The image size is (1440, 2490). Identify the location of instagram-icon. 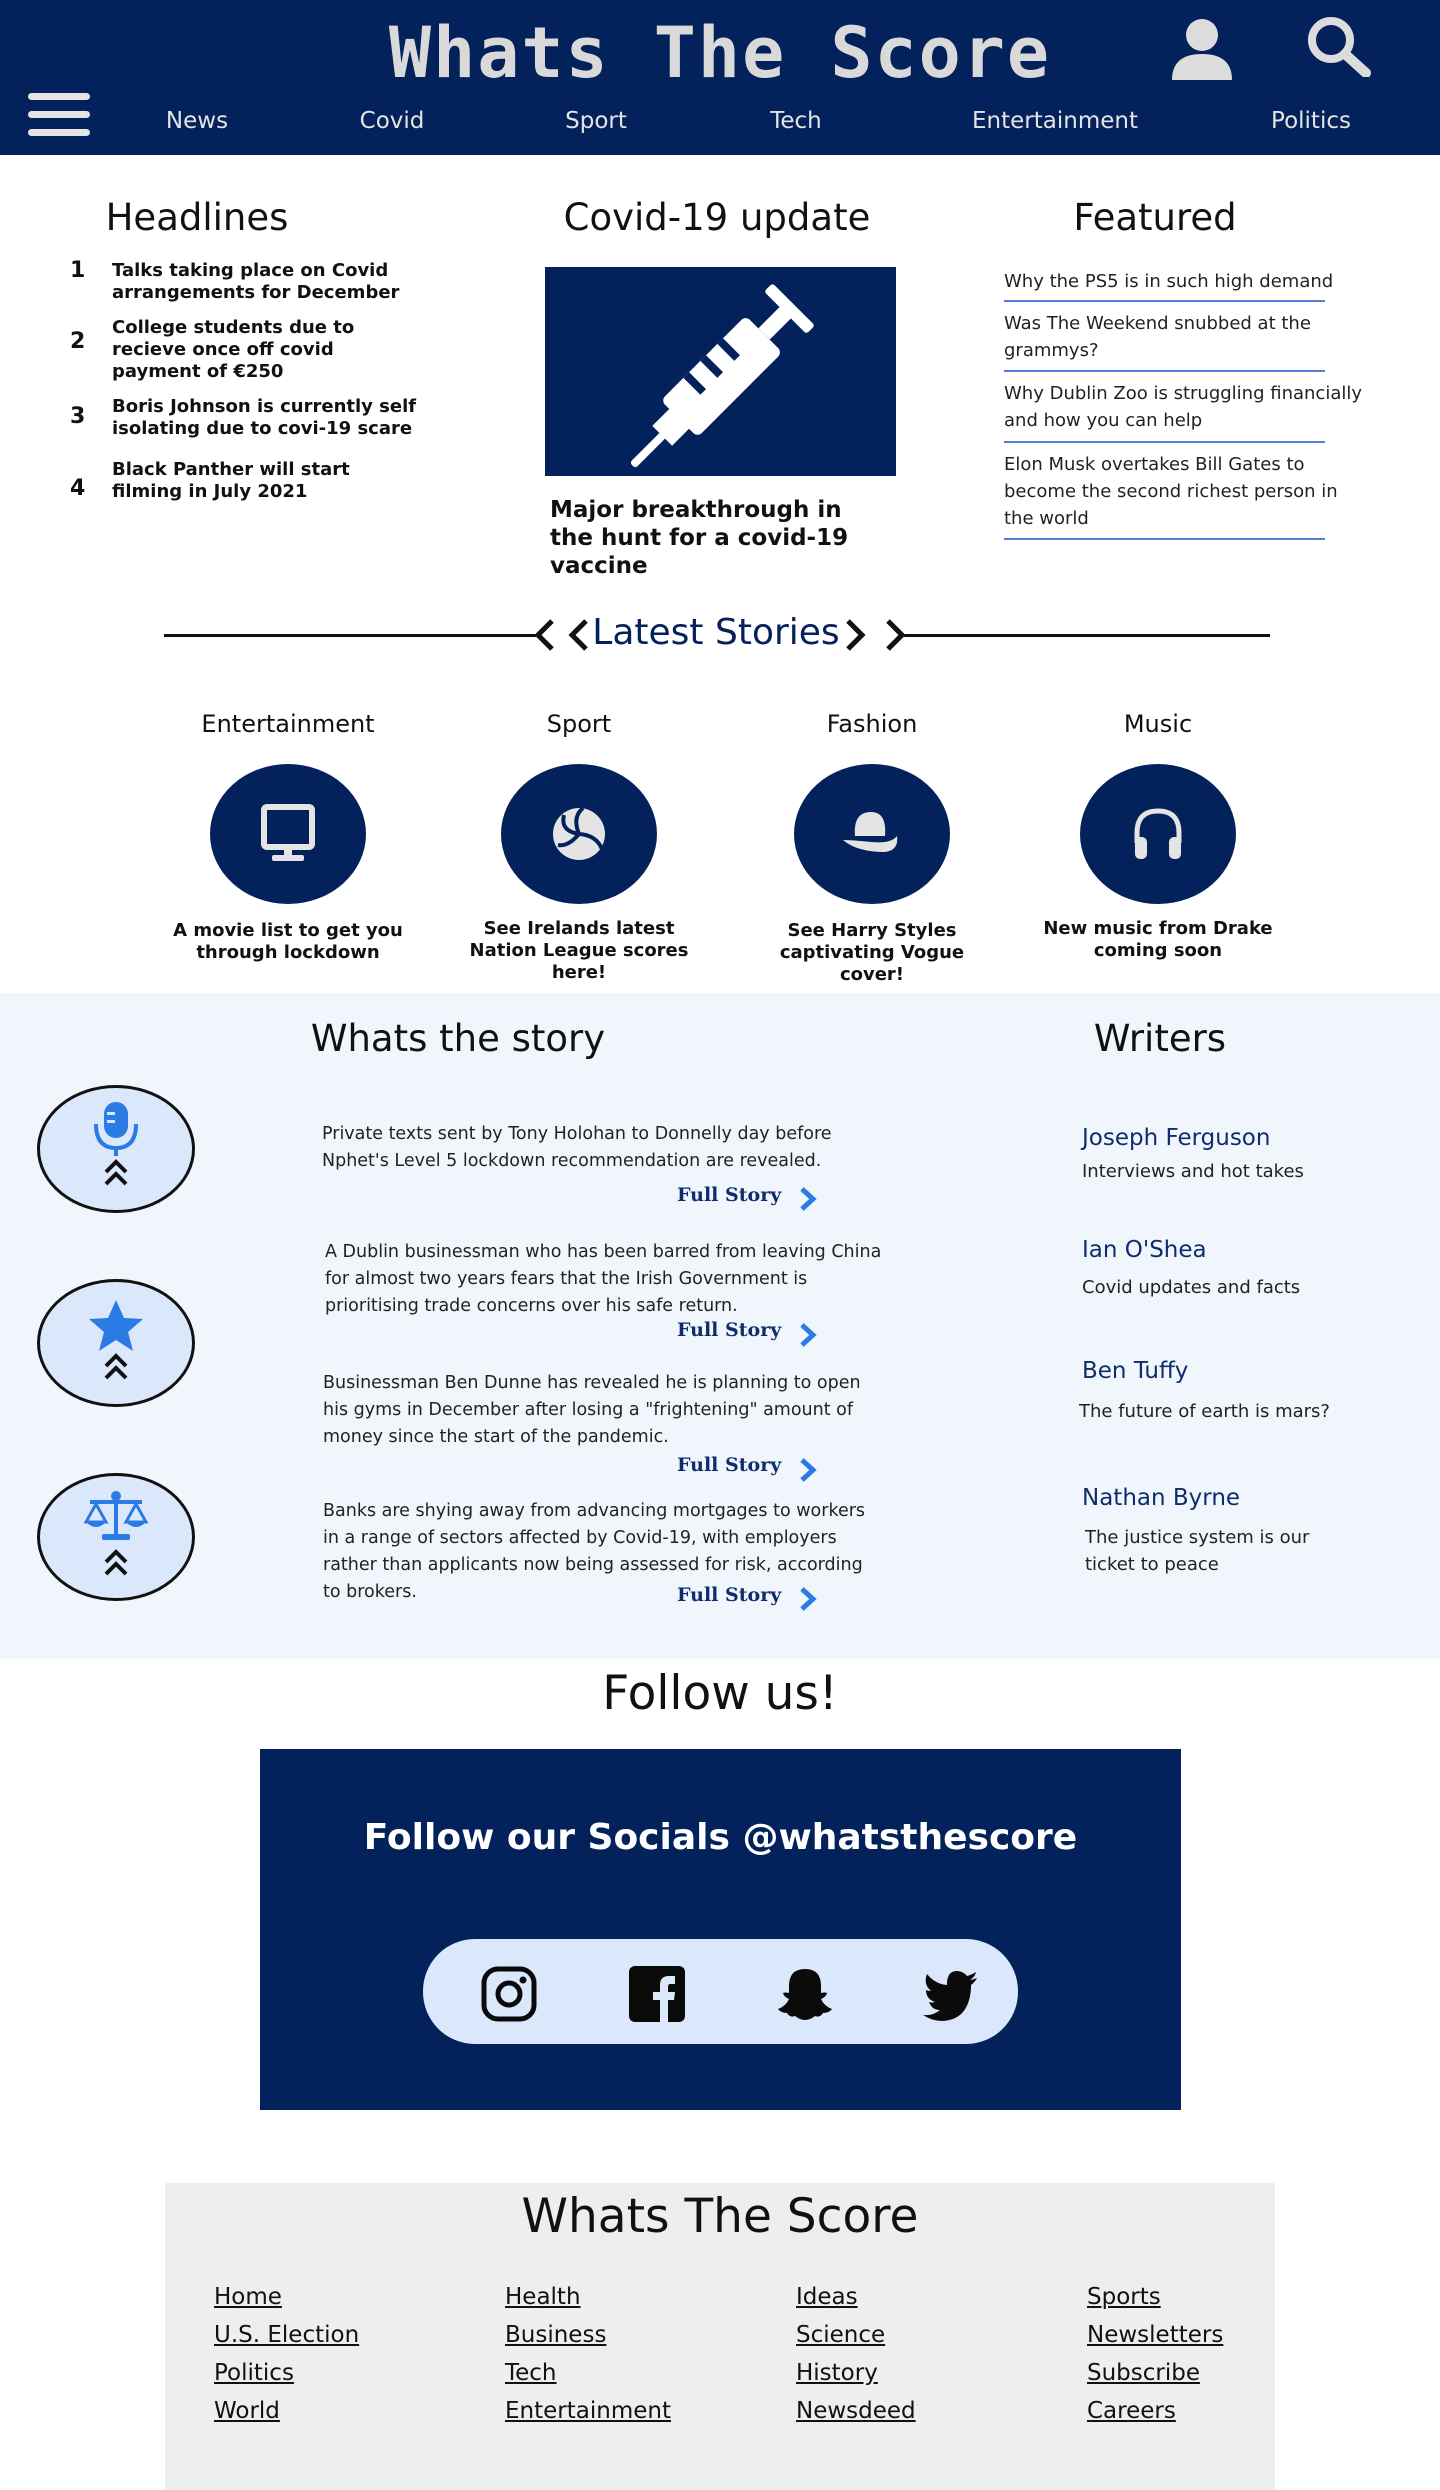
(509, 1994).